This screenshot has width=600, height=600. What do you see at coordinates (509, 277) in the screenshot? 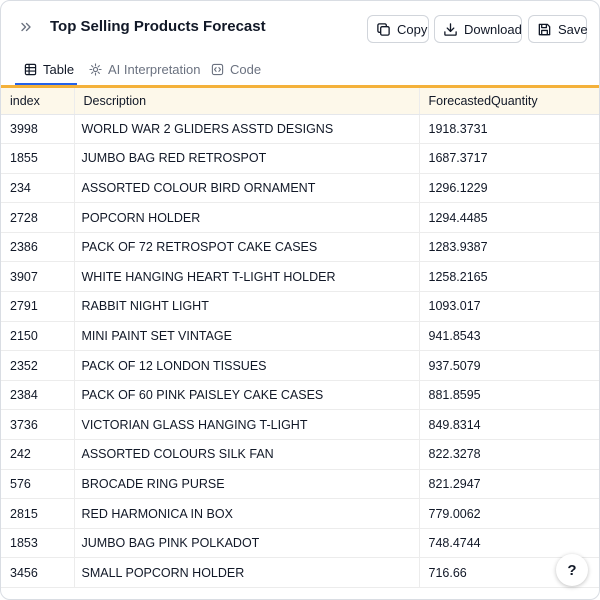
I see `cell-forecasted-quantity: 1258.2165` at bounding box center [509, 277].